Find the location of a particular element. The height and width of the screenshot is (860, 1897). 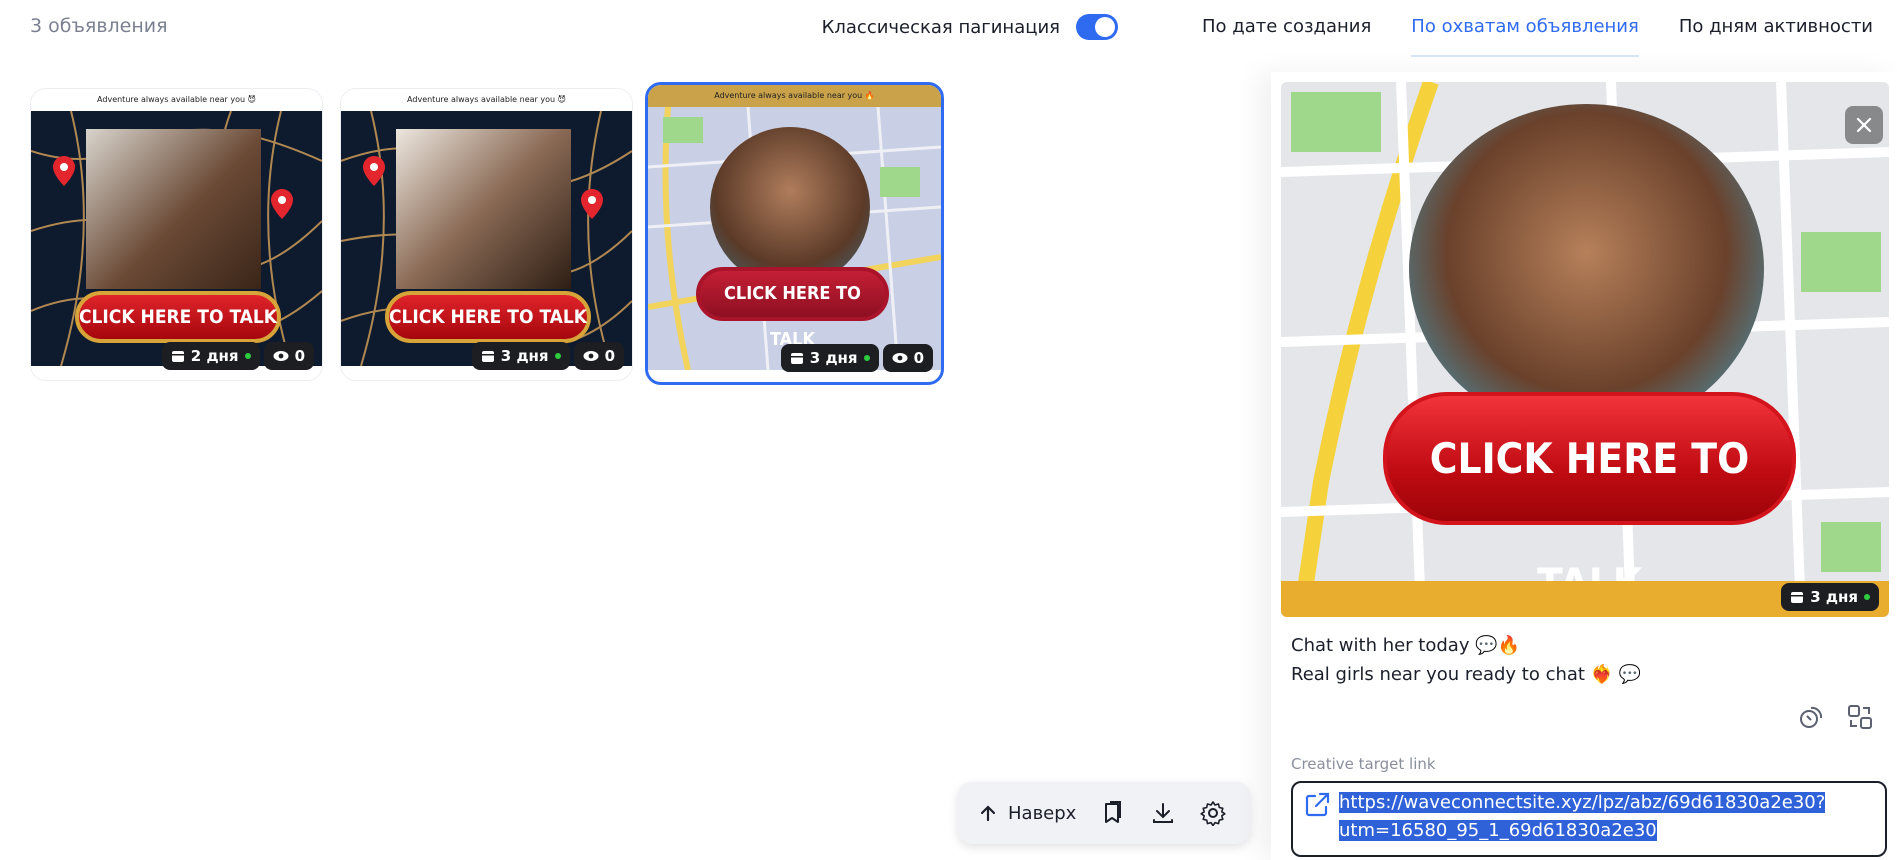

preview-days-value: 3 дня is located at coordinates (1834, 597).